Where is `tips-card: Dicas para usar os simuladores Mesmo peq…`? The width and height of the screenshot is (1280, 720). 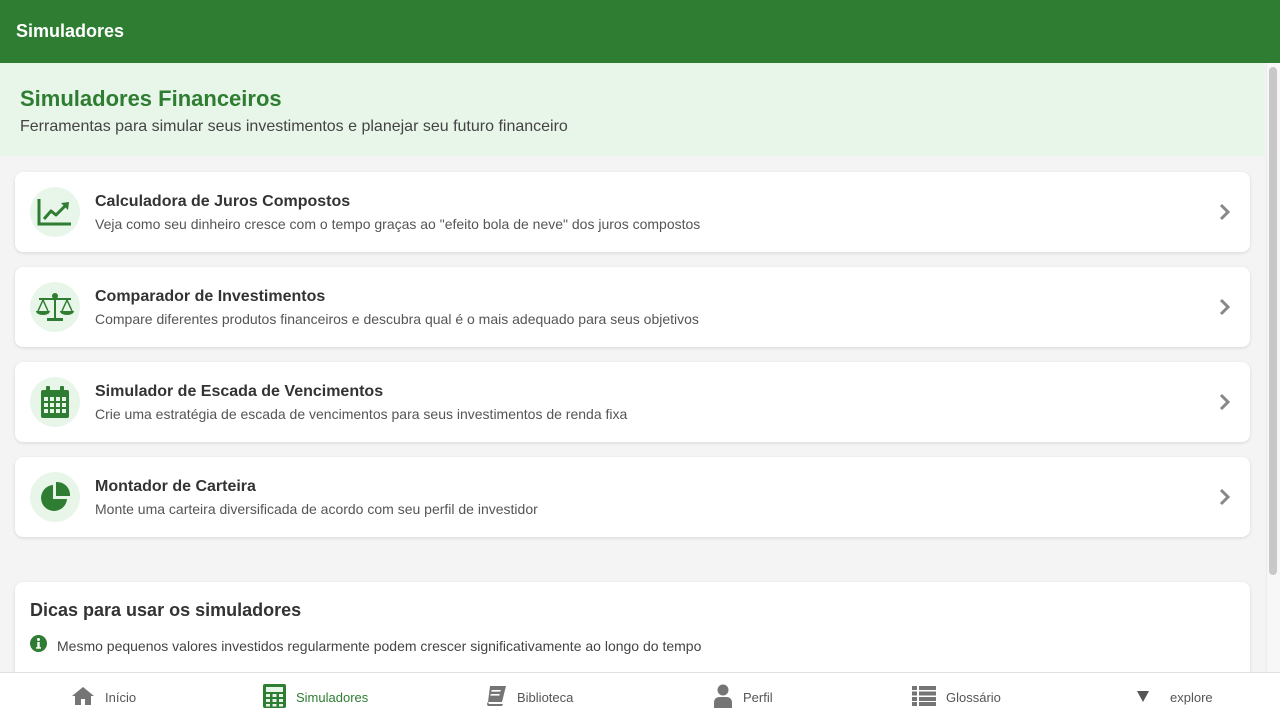 tips-card: Dicas para usar os simuladores Mesmo peq… is located at coordinates (632, 627).